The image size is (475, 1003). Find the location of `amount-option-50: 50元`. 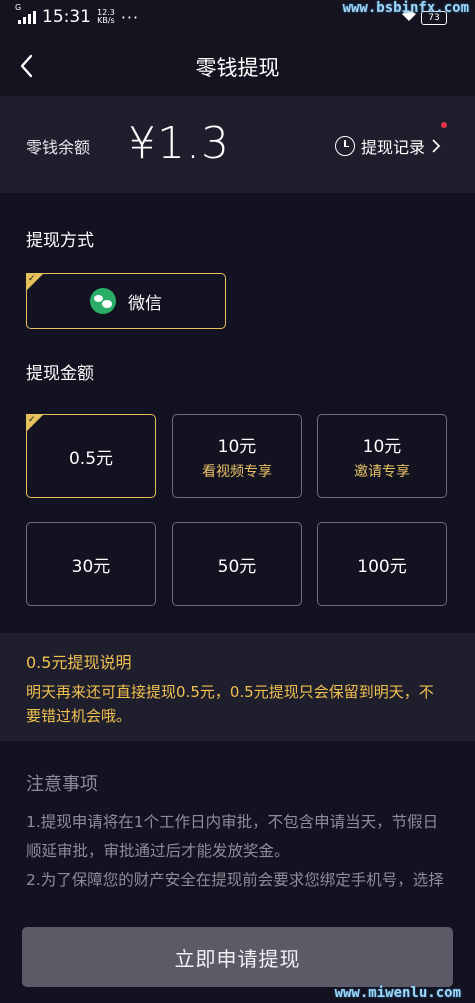

amount-option-50: 50元 is located at coordinates (237, 564).